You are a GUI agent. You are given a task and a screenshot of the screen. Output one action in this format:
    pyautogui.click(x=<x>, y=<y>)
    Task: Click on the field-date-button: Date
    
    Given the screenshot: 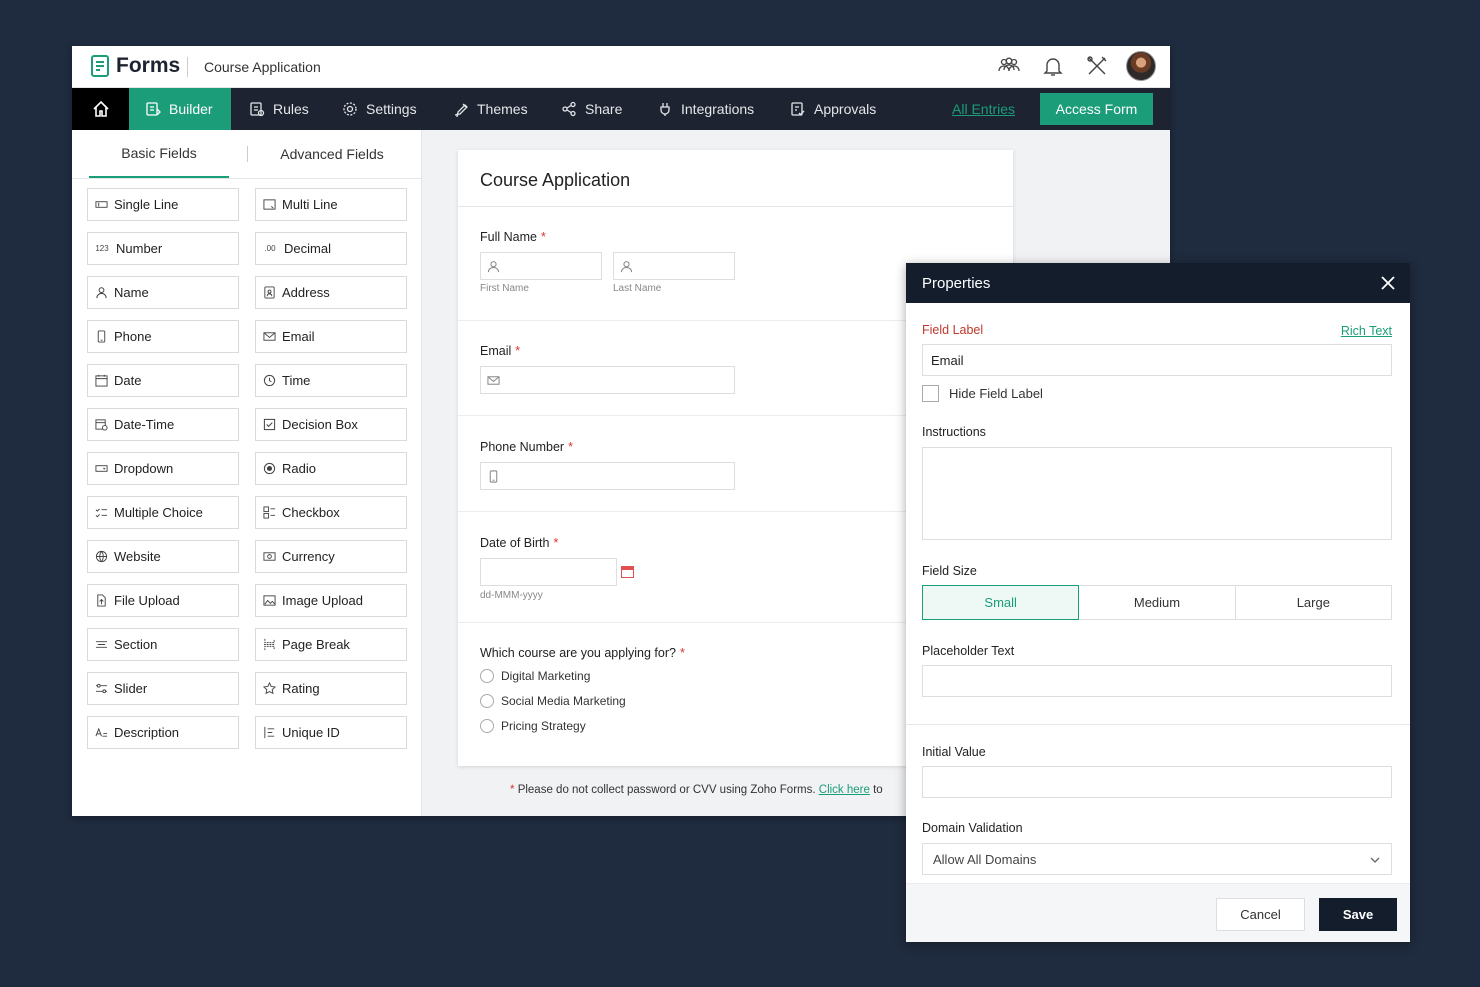 What is the action you would take?
    pyautogui.click(x=163, y=380)
    